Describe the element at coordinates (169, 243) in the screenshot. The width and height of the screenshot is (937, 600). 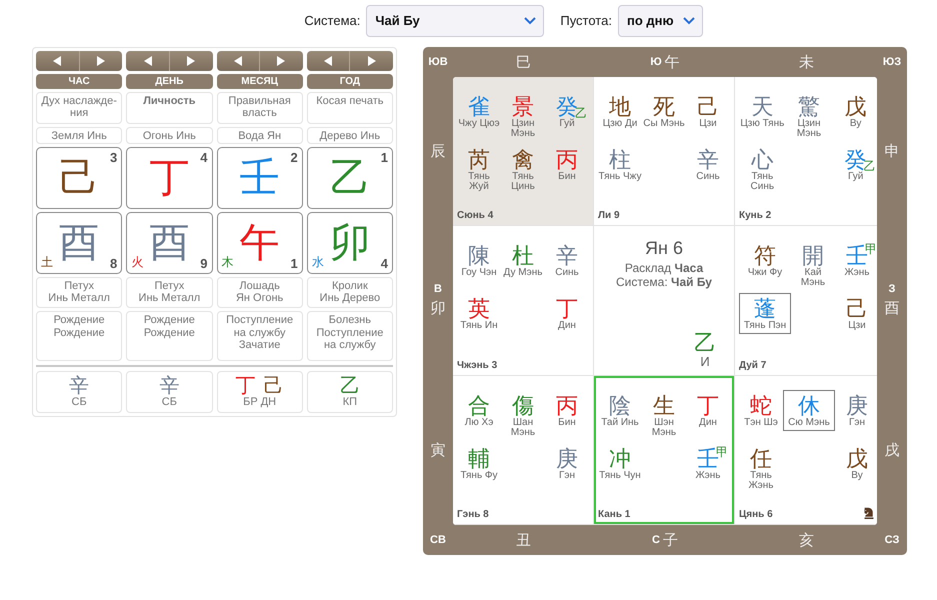
I see `branch-glyph: 酉` at that location.